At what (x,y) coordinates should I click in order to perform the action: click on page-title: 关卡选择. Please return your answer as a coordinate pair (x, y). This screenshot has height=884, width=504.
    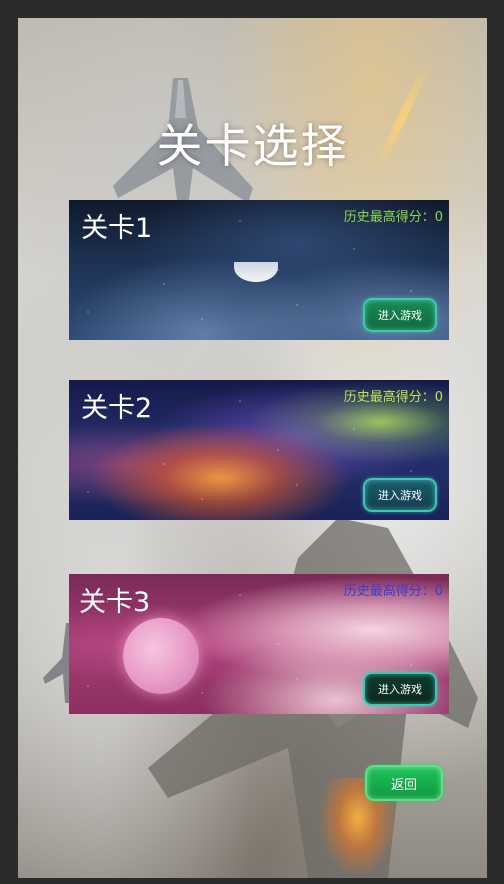
    Looking at the image, I should click on (252, 146).